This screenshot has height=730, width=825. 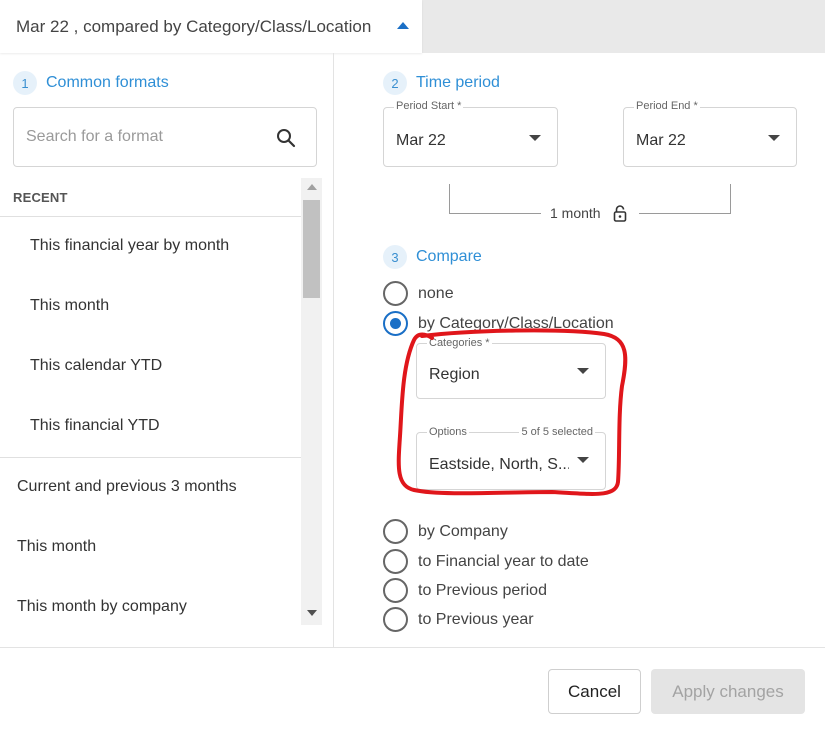 What do you see at coordinates (620, 213) in the screenshot?
I see `unlock-icon` at bounding box center [620, 213].